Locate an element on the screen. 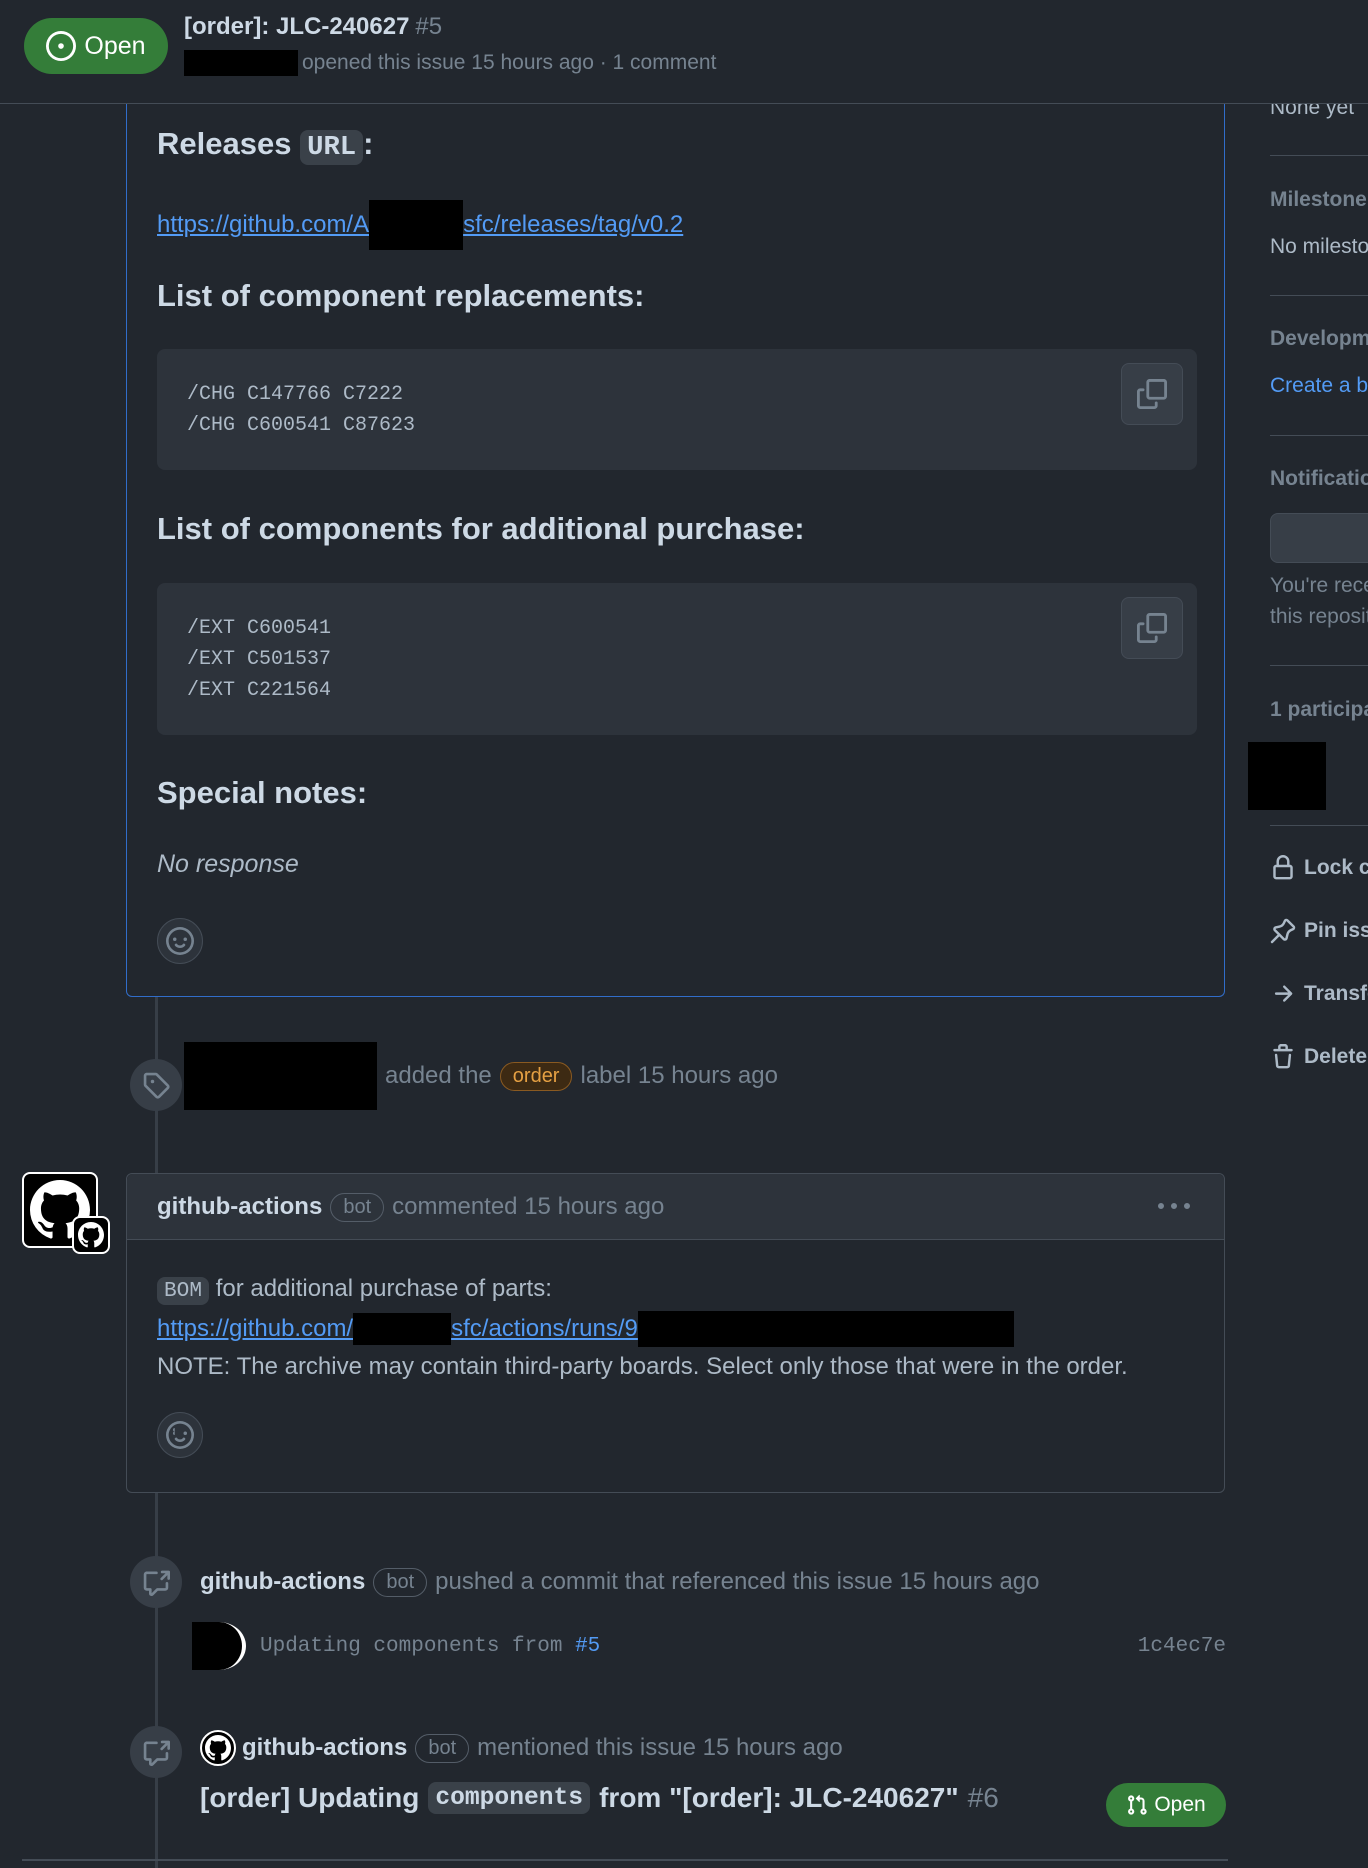  artifact-link: https://github.com/ sfc/actions/runs/9 is located at coordinates (642, 1329).